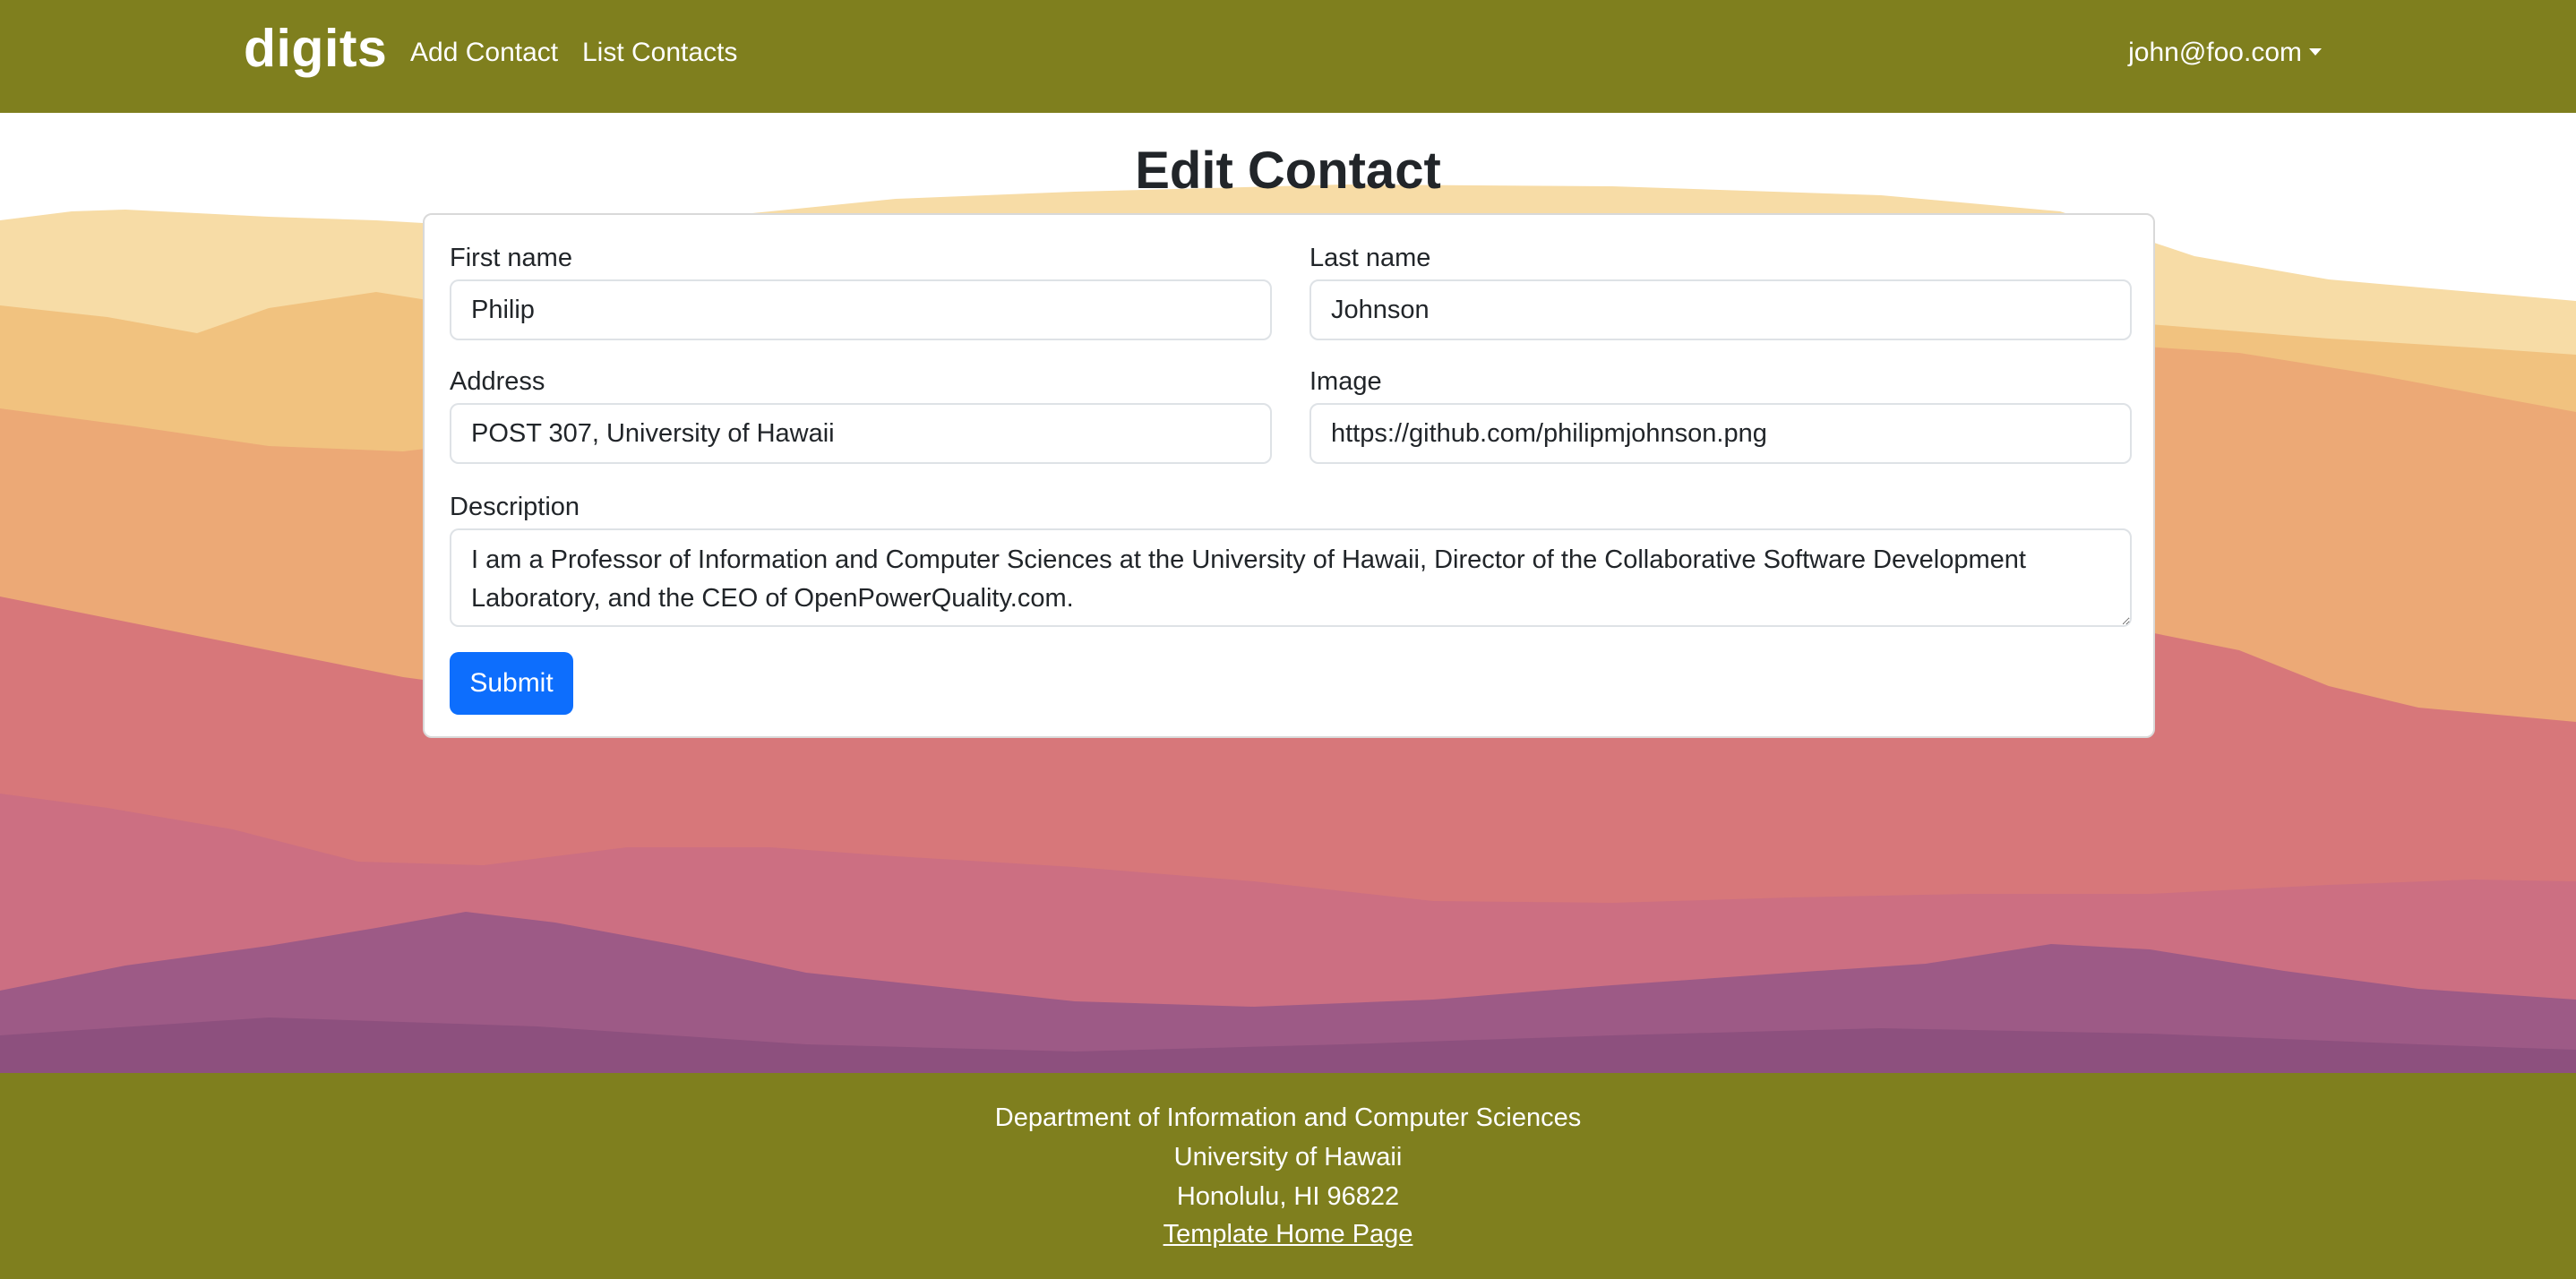 The image size is (2576, 1279). I want to click on caret-down-icon, so click(2315, 52).